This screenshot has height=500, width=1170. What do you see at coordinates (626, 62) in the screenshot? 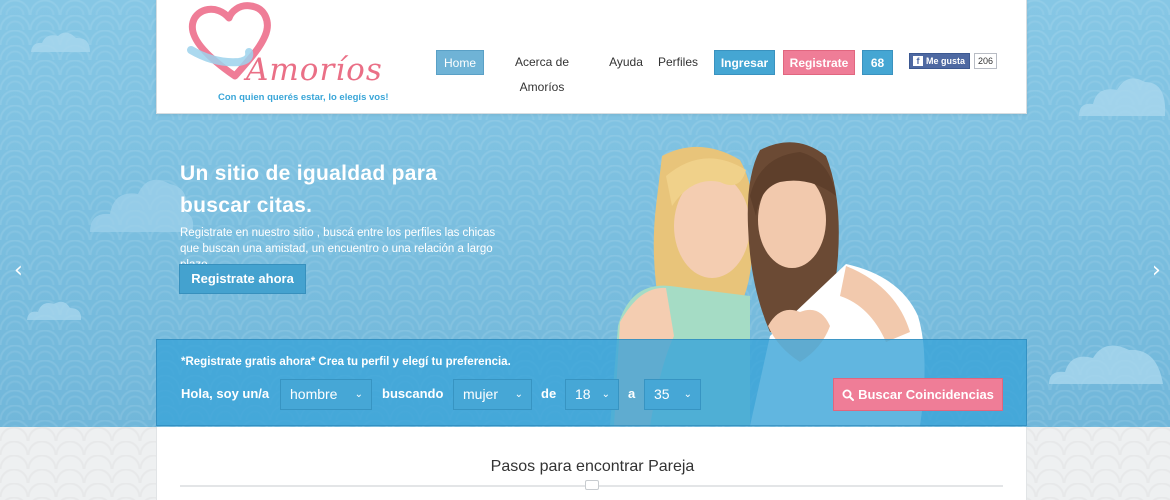
I see `nav-help: Ayuda` at bounding box center [626, 62].